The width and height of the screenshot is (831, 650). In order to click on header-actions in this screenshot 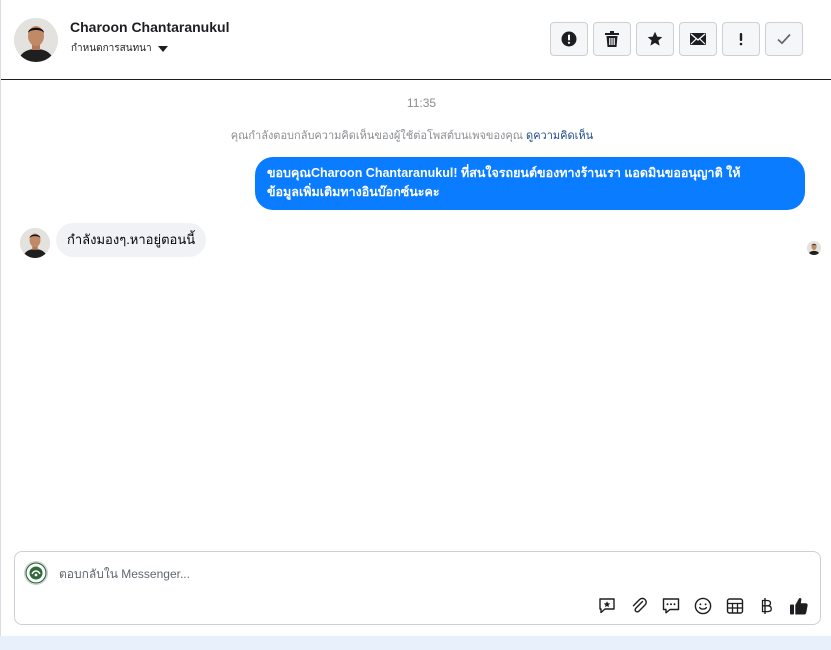, I will do `click(676, 39)`.